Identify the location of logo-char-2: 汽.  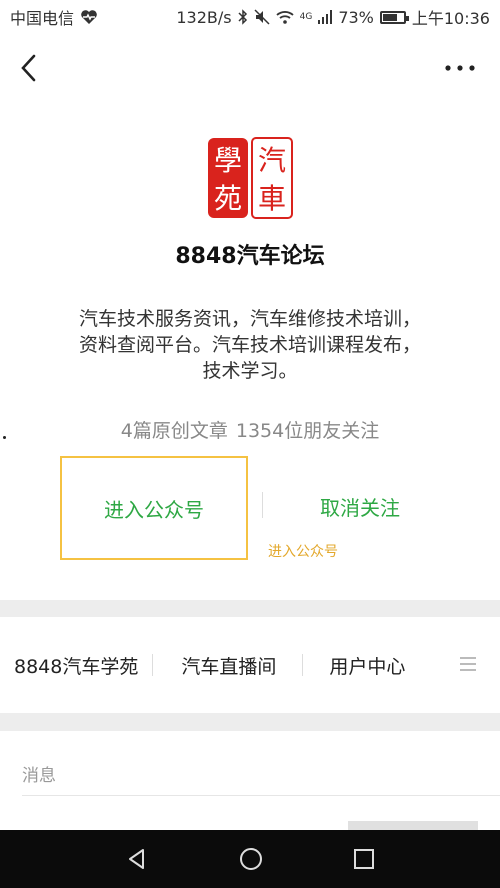
(272, 160).